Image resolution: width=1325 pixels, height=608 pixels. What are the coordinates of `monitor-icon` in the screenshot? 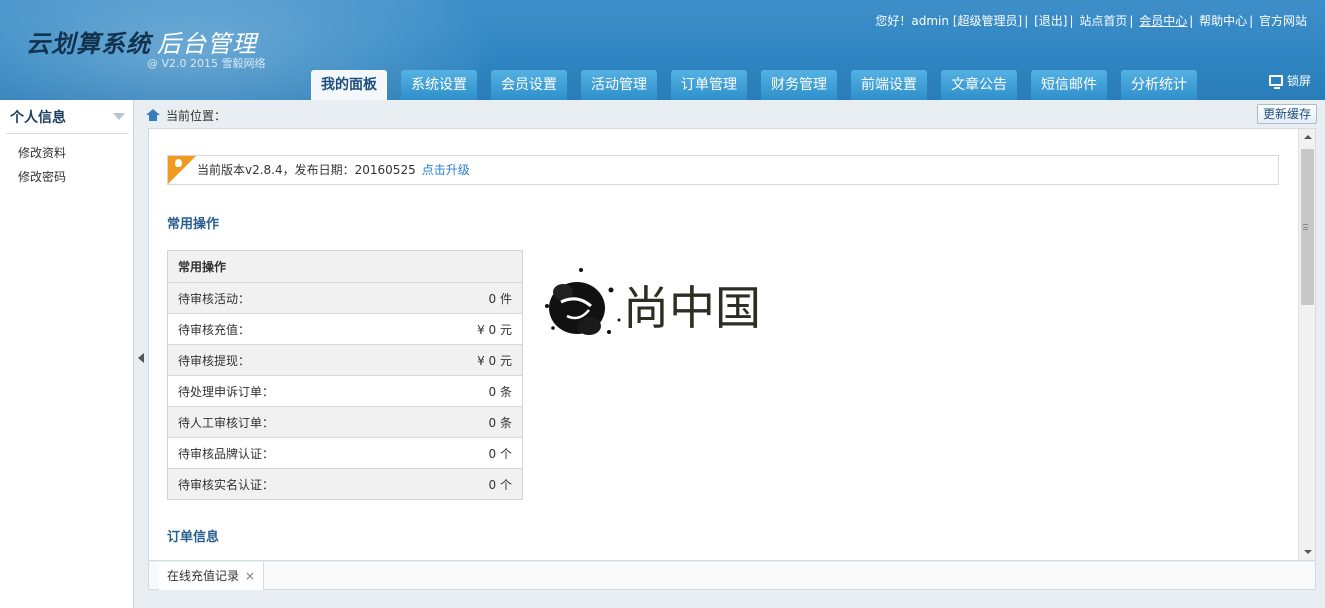 It's located at (1275, 82).